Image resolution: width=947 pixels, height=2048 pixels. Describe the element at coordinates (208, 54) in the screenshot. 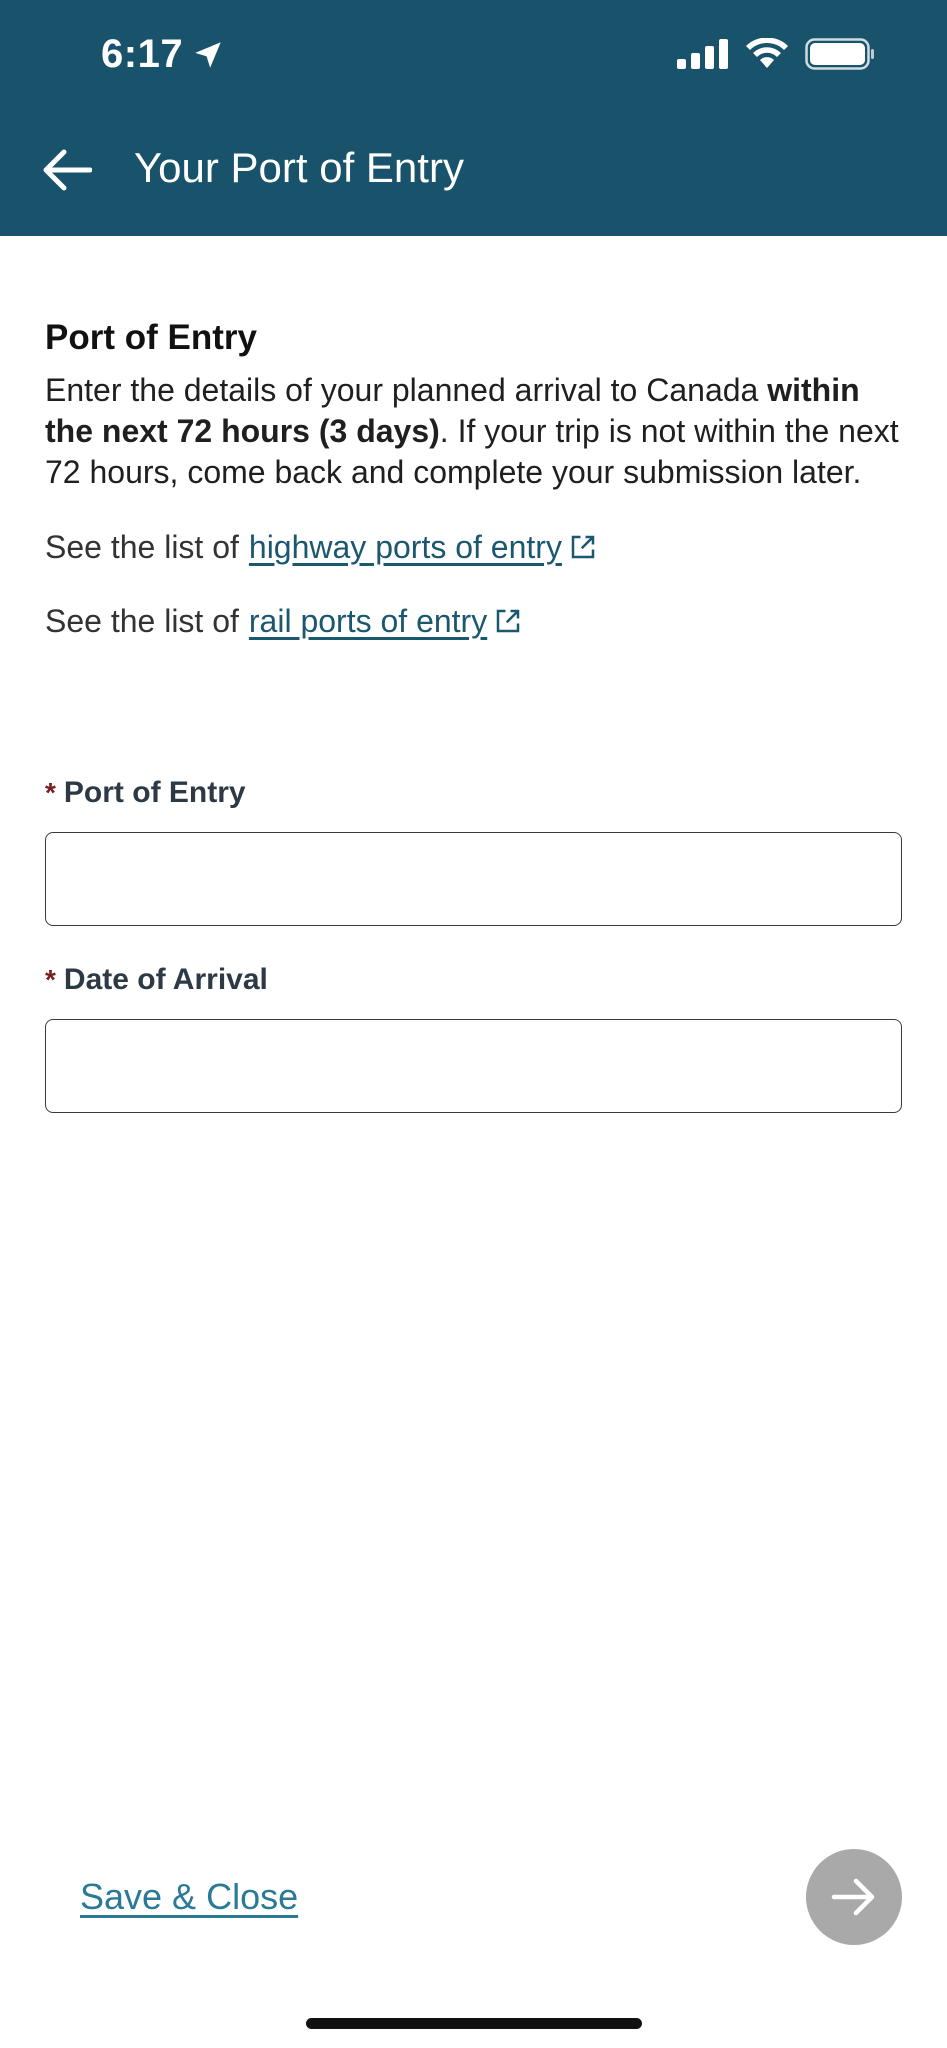

I see `location-arrow-icon` at that location.